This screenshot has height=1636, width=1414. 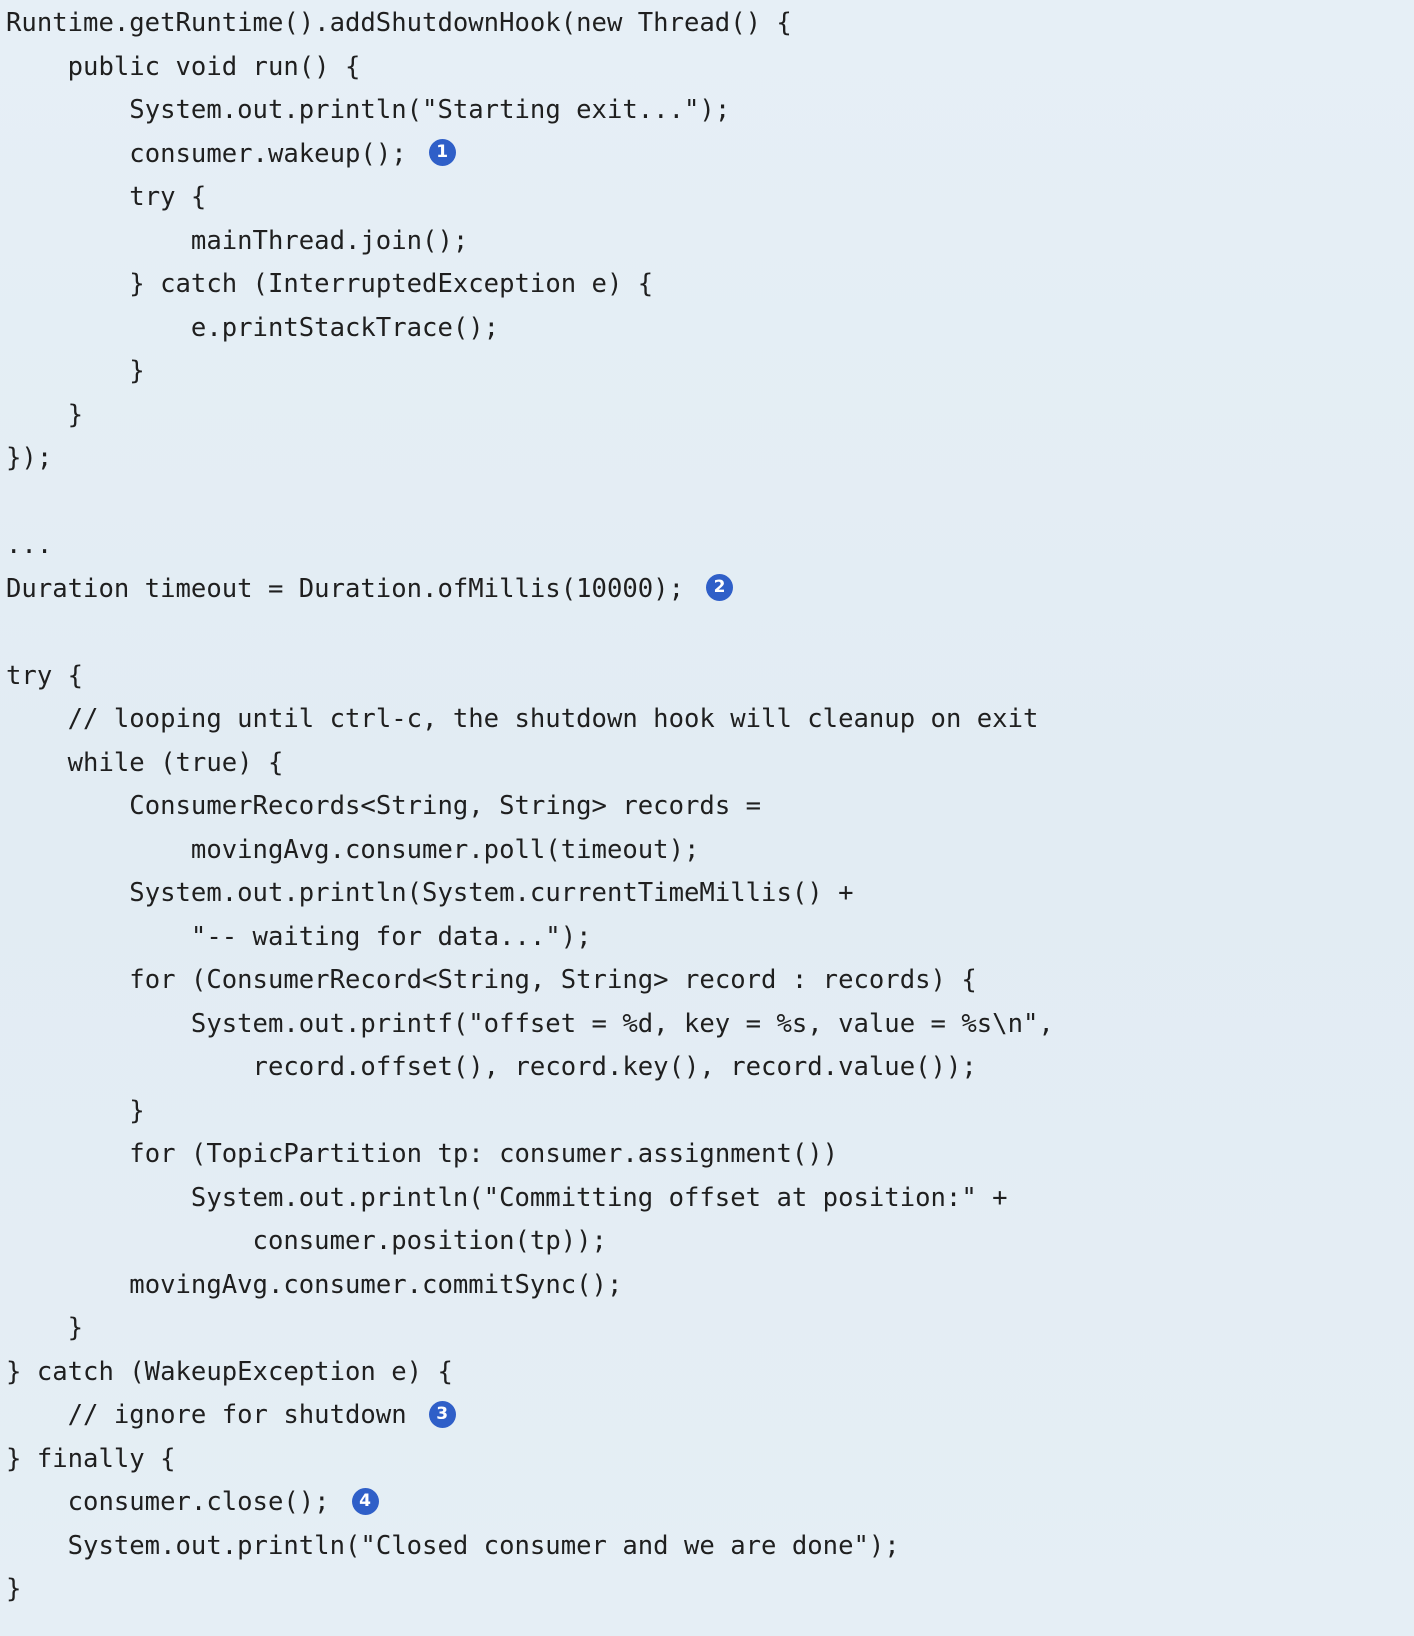 What do you see at coordinates (442, 1414) in the screenshot?
I see `callout-marker: 3` at bounding box center [442, 1414].